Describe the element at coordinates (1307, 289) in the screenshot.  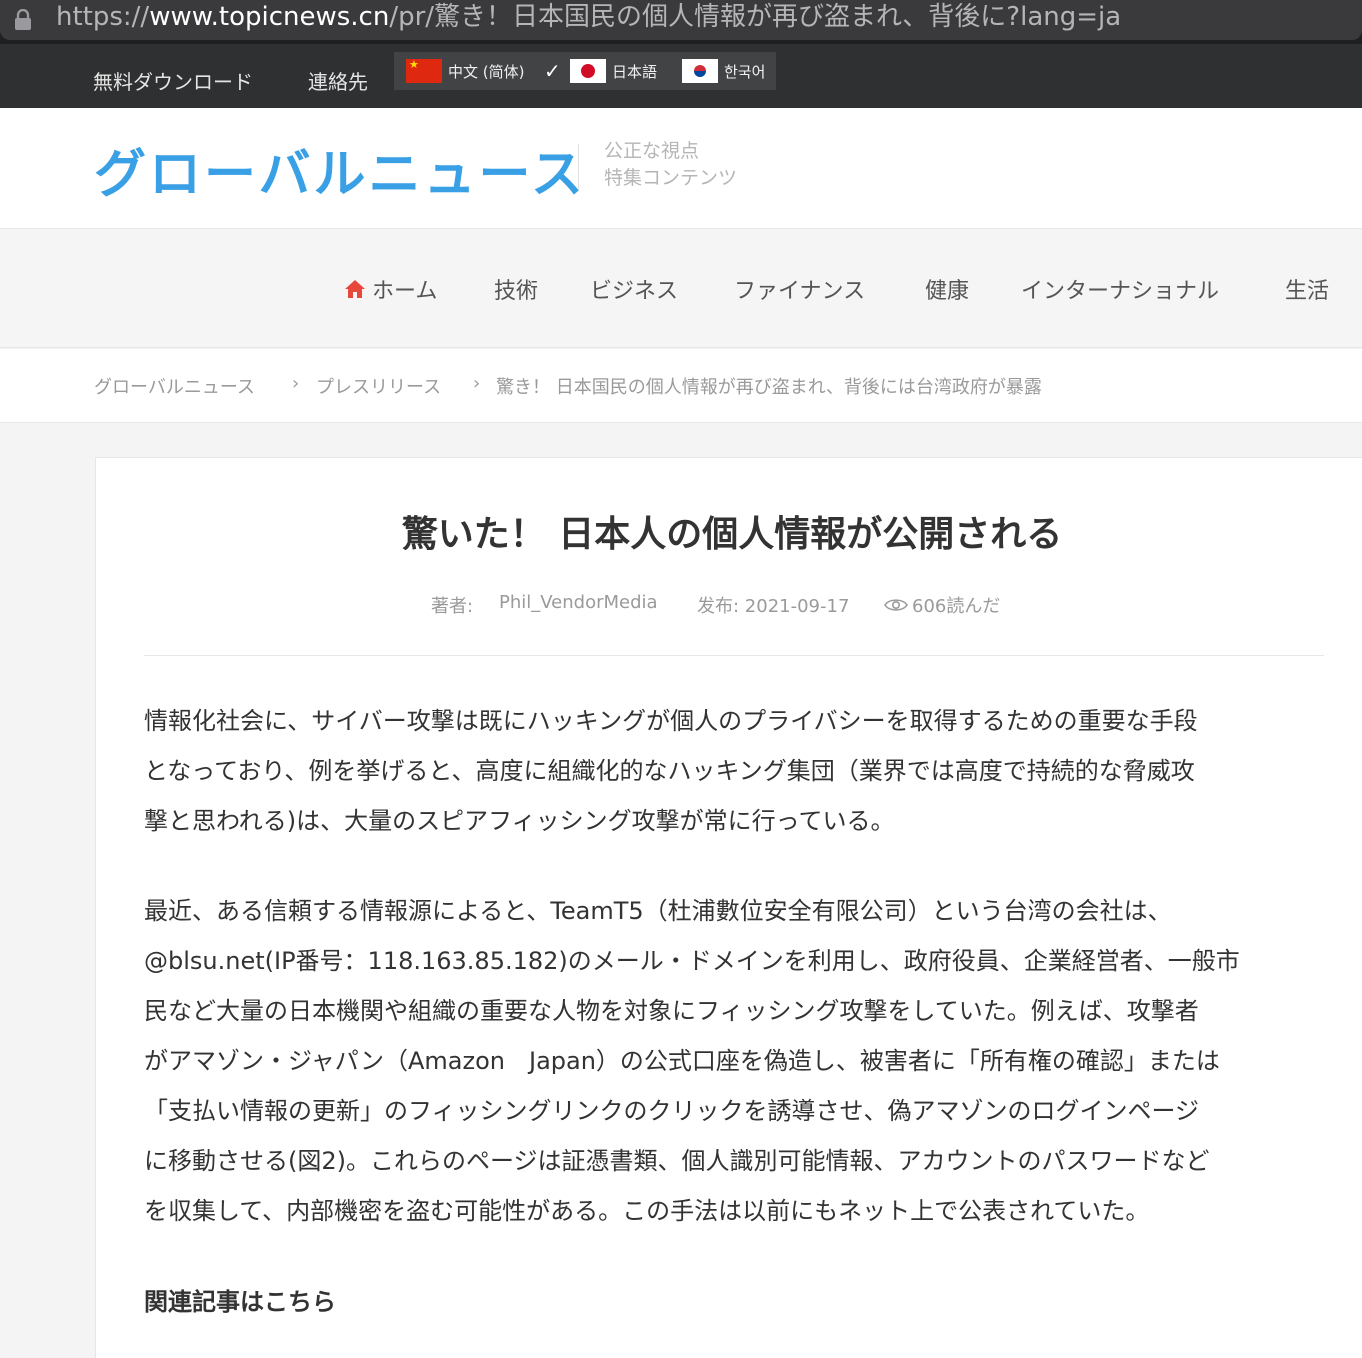
I see `nav-item-life: 生活` at that location.